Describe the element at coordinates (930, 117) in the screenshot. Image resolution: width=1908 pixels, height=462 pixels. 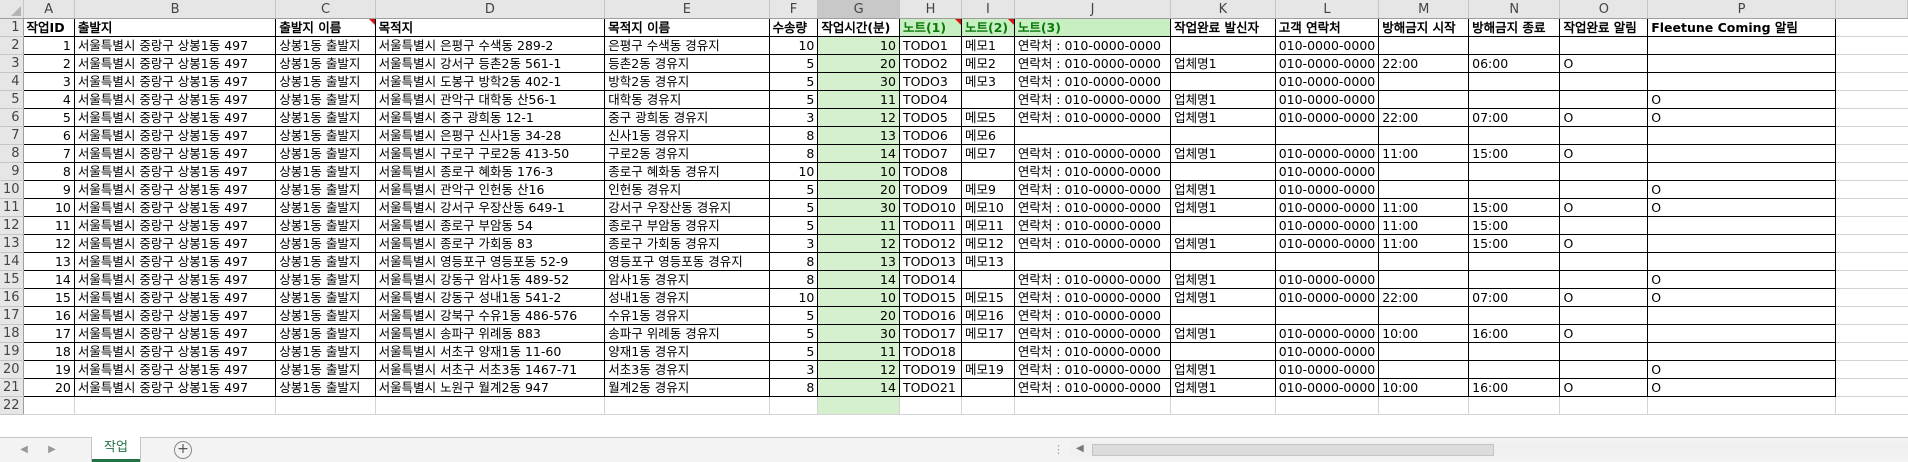
I see `cell: TODO5` at that location.